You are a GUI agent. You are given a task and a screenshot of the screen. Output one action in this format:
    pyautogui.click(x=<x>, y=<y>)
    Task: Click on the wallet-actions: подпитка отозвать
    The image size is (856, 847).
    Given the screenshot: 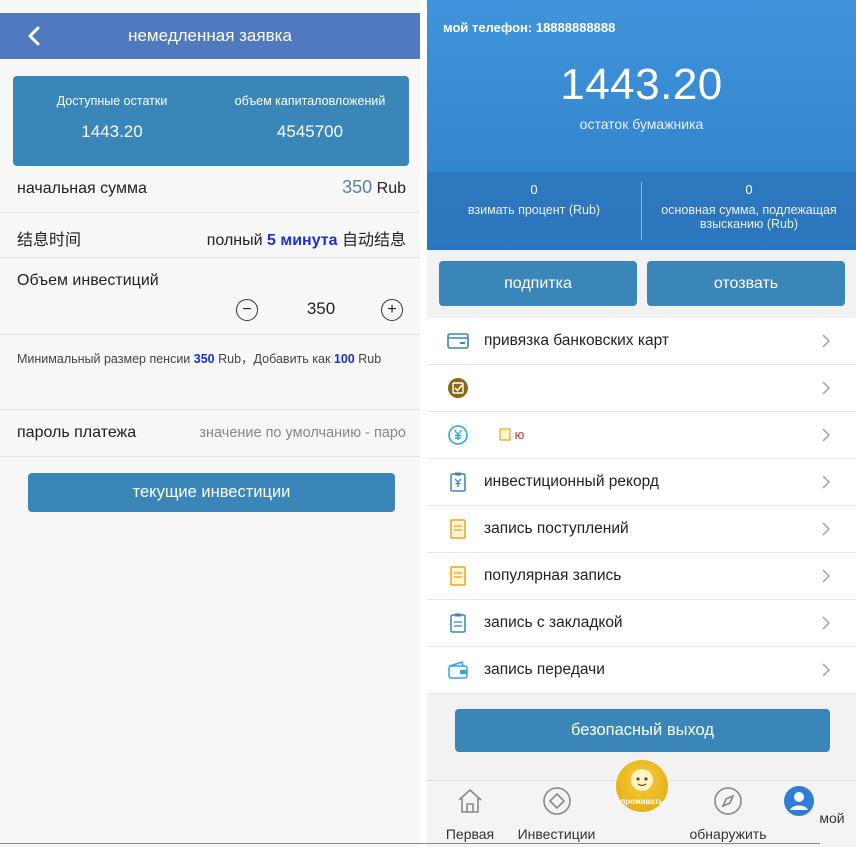 What is the action you would take?
    pyautogui.click(x=641, y=284)
    